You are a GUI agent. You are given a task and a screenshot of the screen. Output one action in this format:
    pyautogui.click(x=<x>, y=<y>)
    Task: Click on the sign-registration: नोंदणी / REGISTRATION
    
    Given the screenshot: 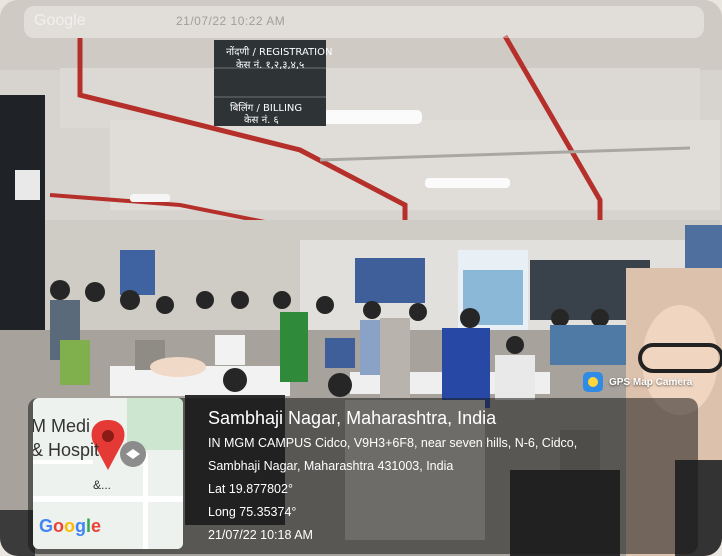 What is the action you would take?
    pyautogui.click(x=279, y=52)
    